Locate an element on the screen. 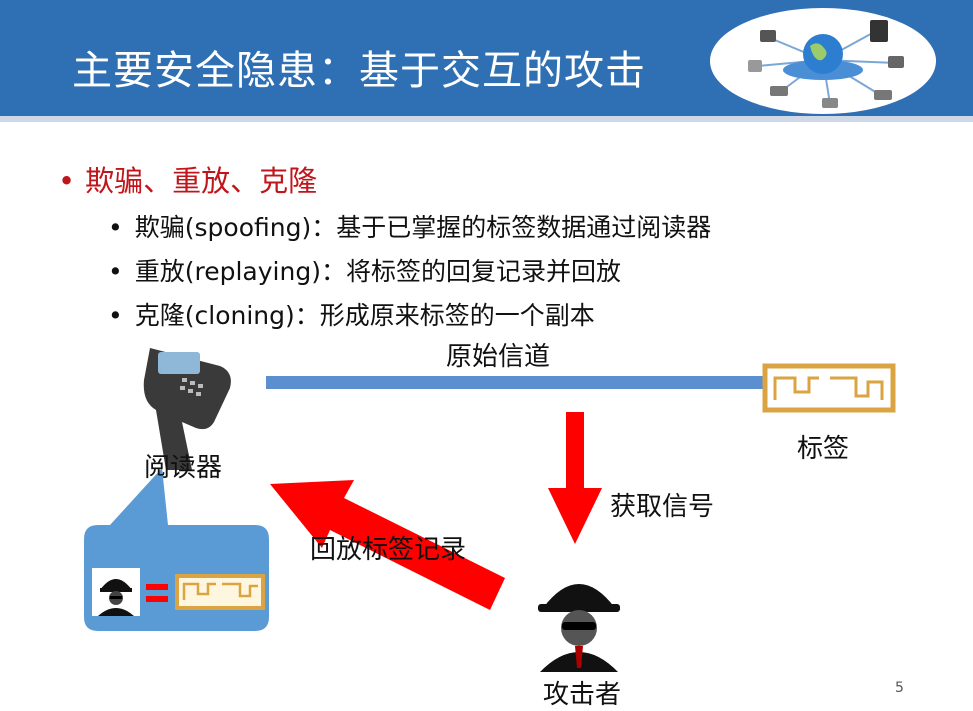 This screenshot has width=973, height=711. page-number: 5 is located at coordinates (899, 688).